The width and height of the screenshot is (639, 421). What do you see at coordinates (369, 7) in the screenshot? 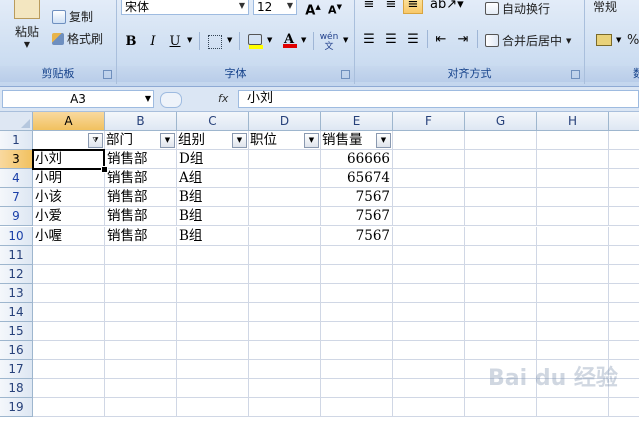
I see `align-top-button: ≡` at bounding box center [369, 7].